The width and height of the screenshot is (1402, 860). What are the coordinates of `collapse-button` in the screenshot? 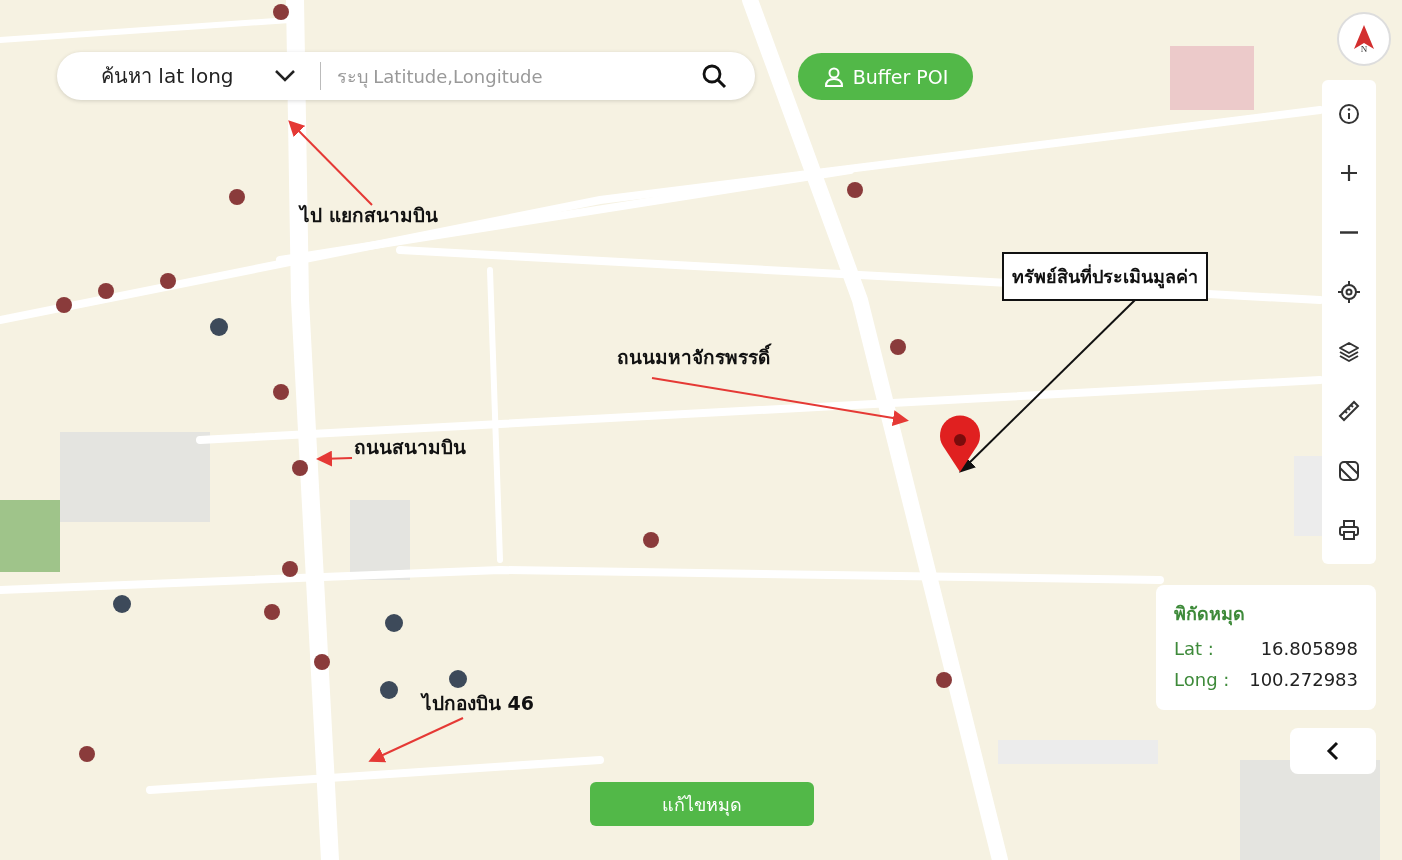 It's located at (1333, 751).